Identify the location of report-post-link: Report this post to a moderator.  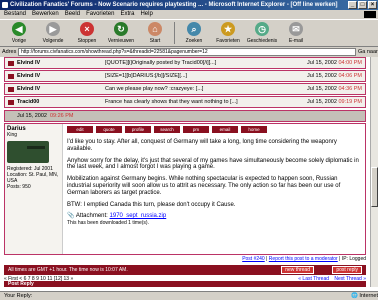
(303, 259).